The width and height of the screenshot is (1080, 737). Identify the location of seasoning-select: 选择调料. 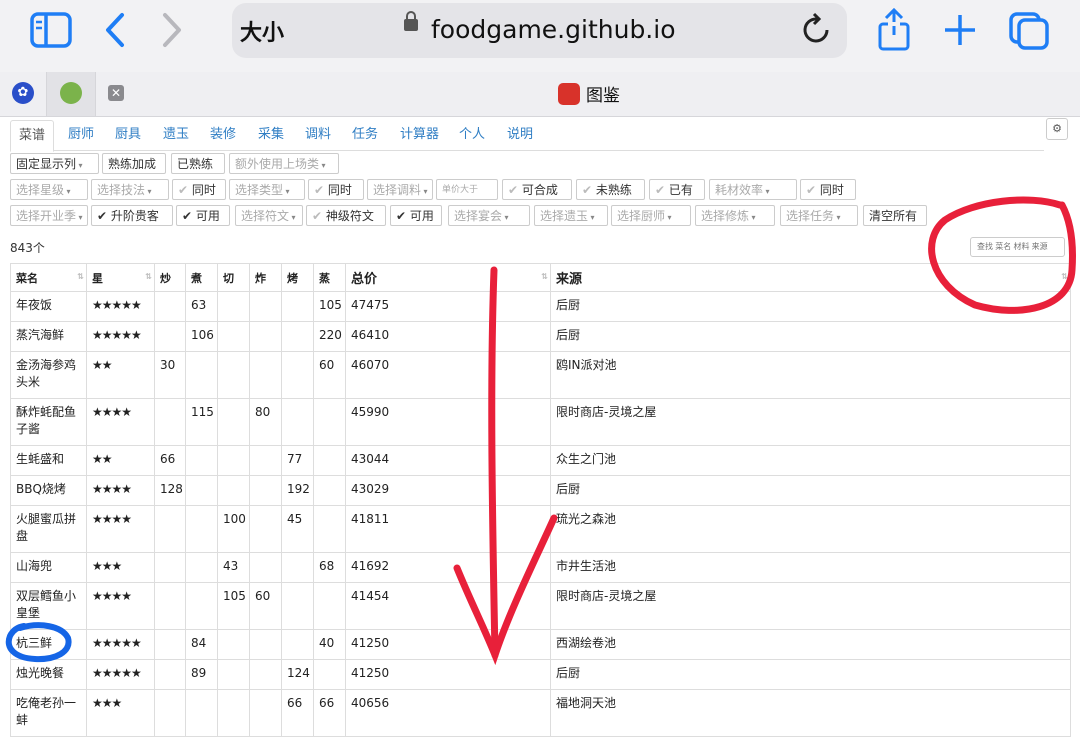
(400, 189).